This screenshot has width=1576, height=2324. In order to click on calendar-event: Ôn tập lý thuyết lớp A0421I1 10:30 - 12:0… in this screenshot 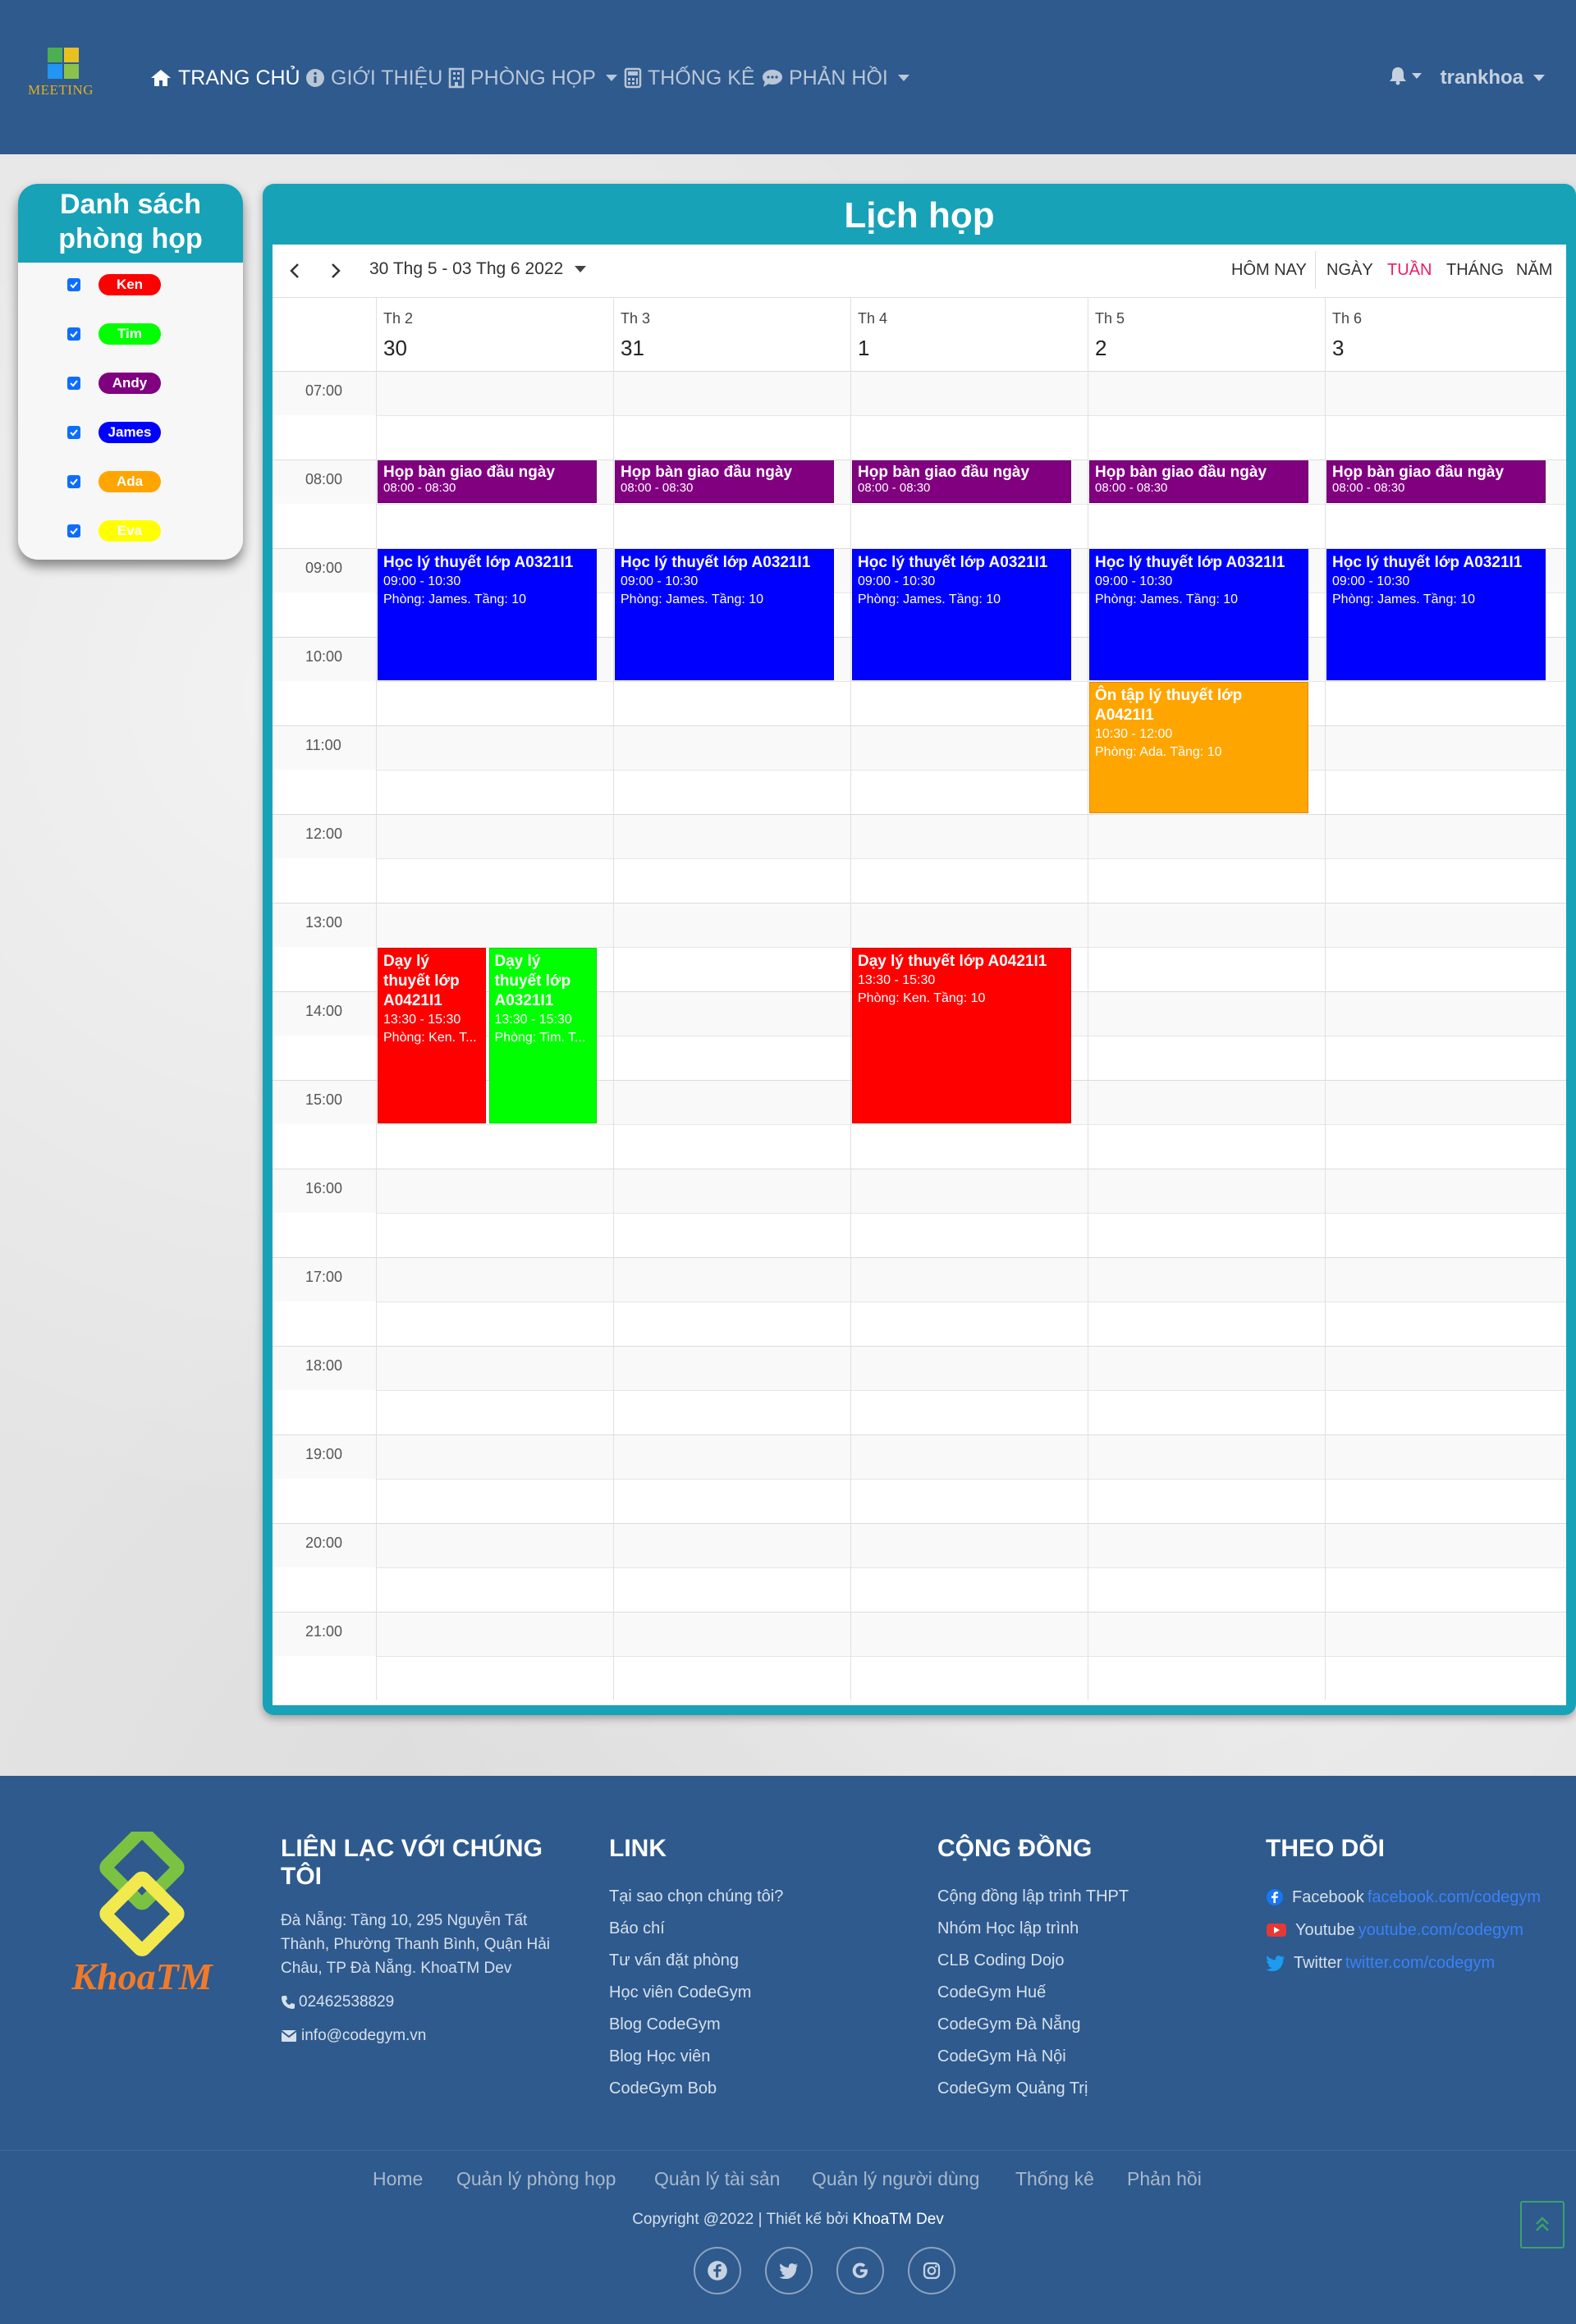, I will do `click(1198, 747)`.